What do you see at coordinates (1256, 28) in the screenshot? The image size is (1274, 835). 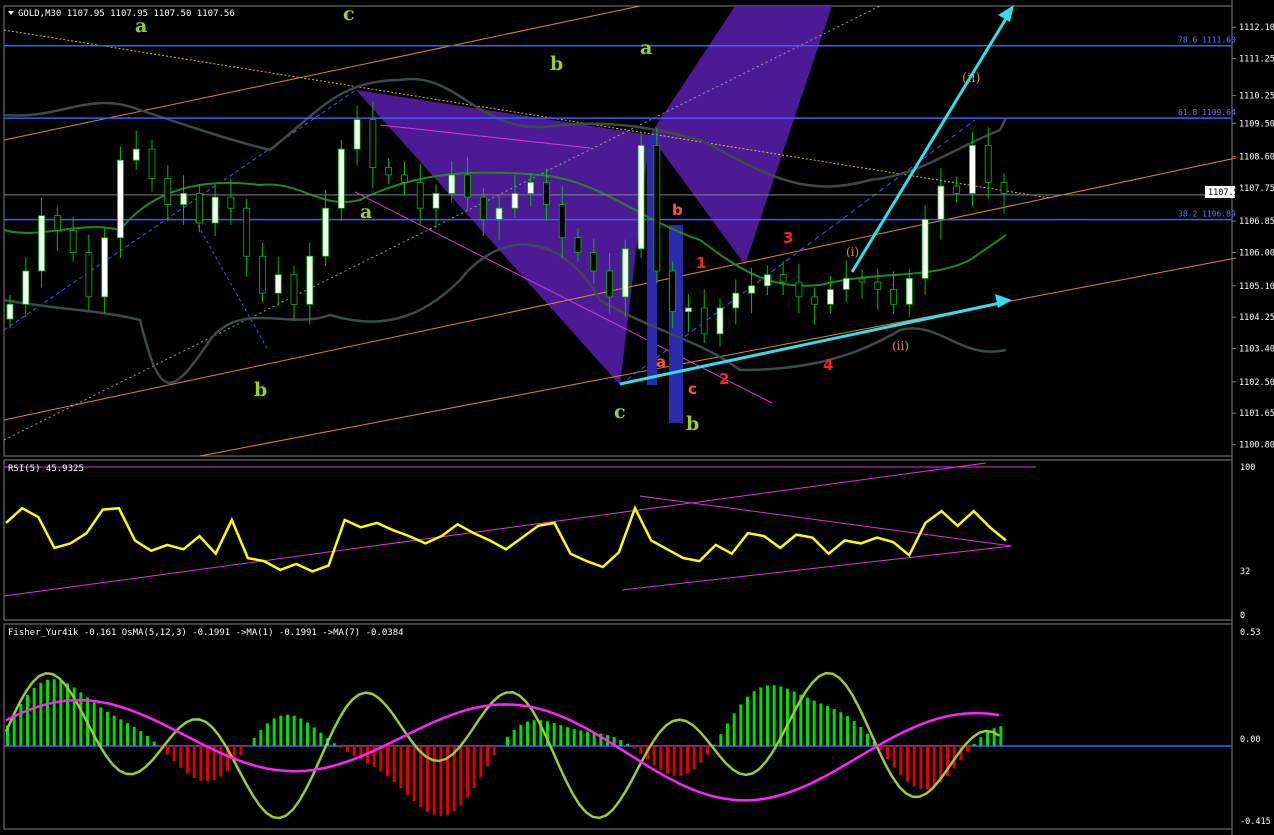 I see `price-tick-label: 1112.10` at bounding box center [1256, 28].